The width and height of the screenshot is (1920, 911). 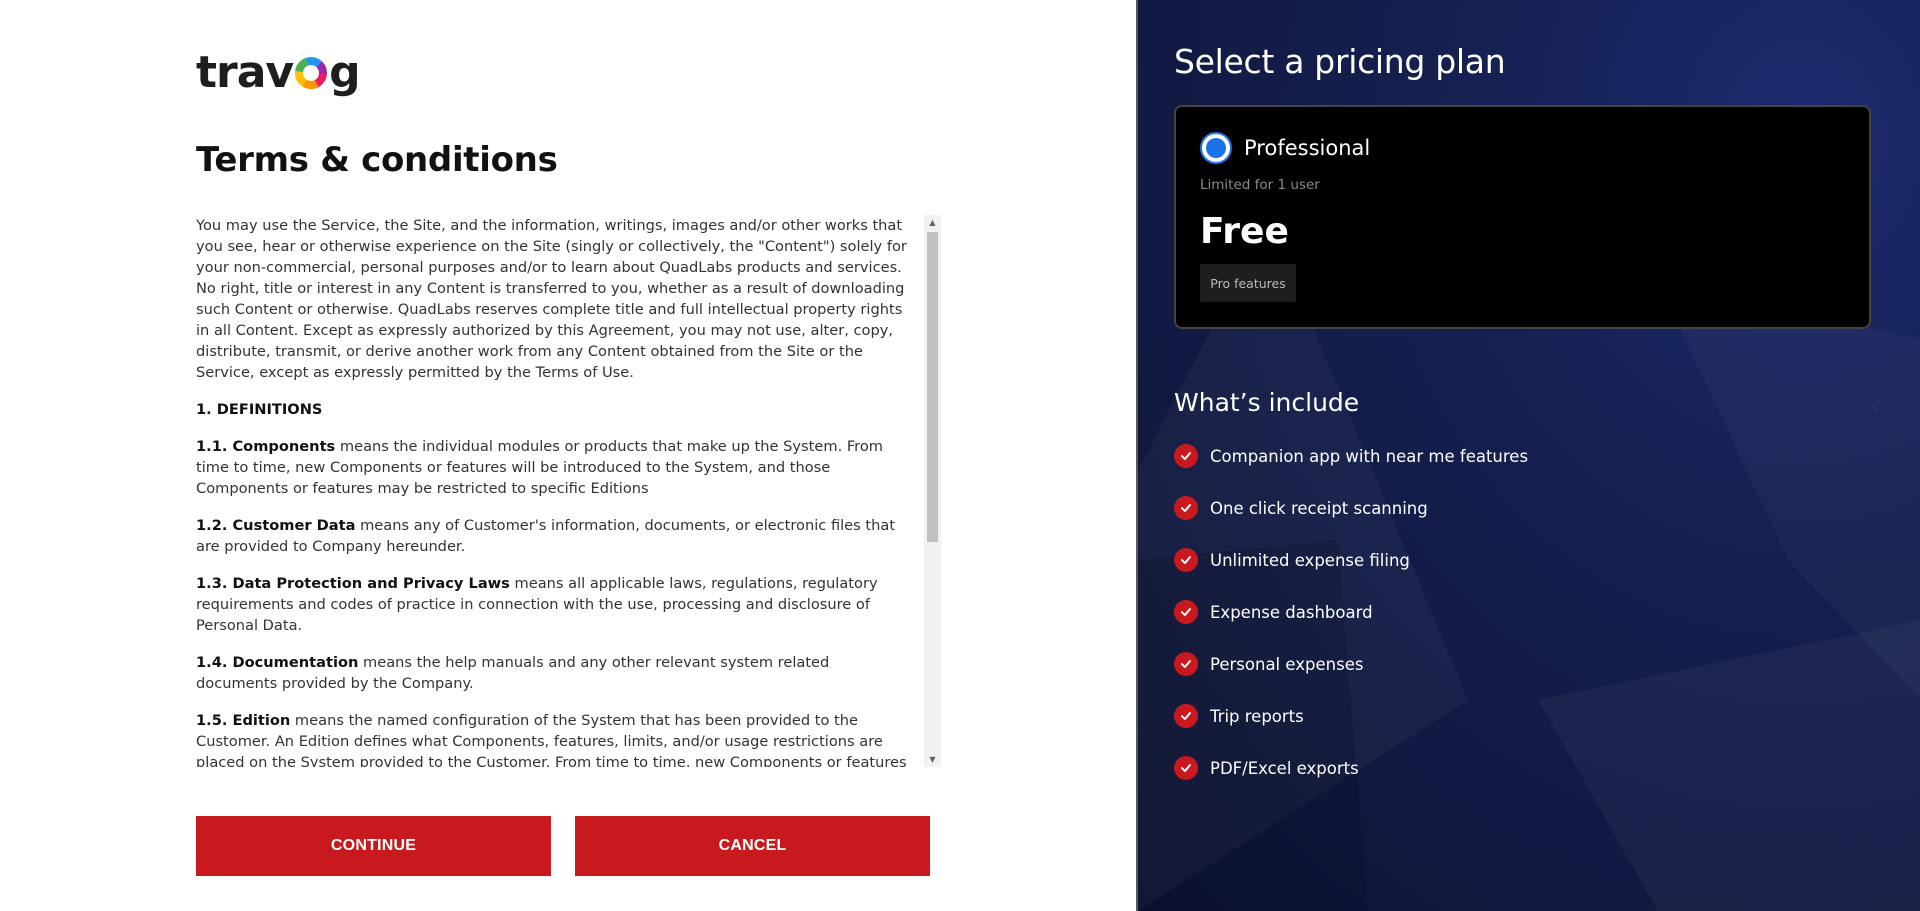 I want to click on radio-selected-dot, so click(x=1216, y=148).